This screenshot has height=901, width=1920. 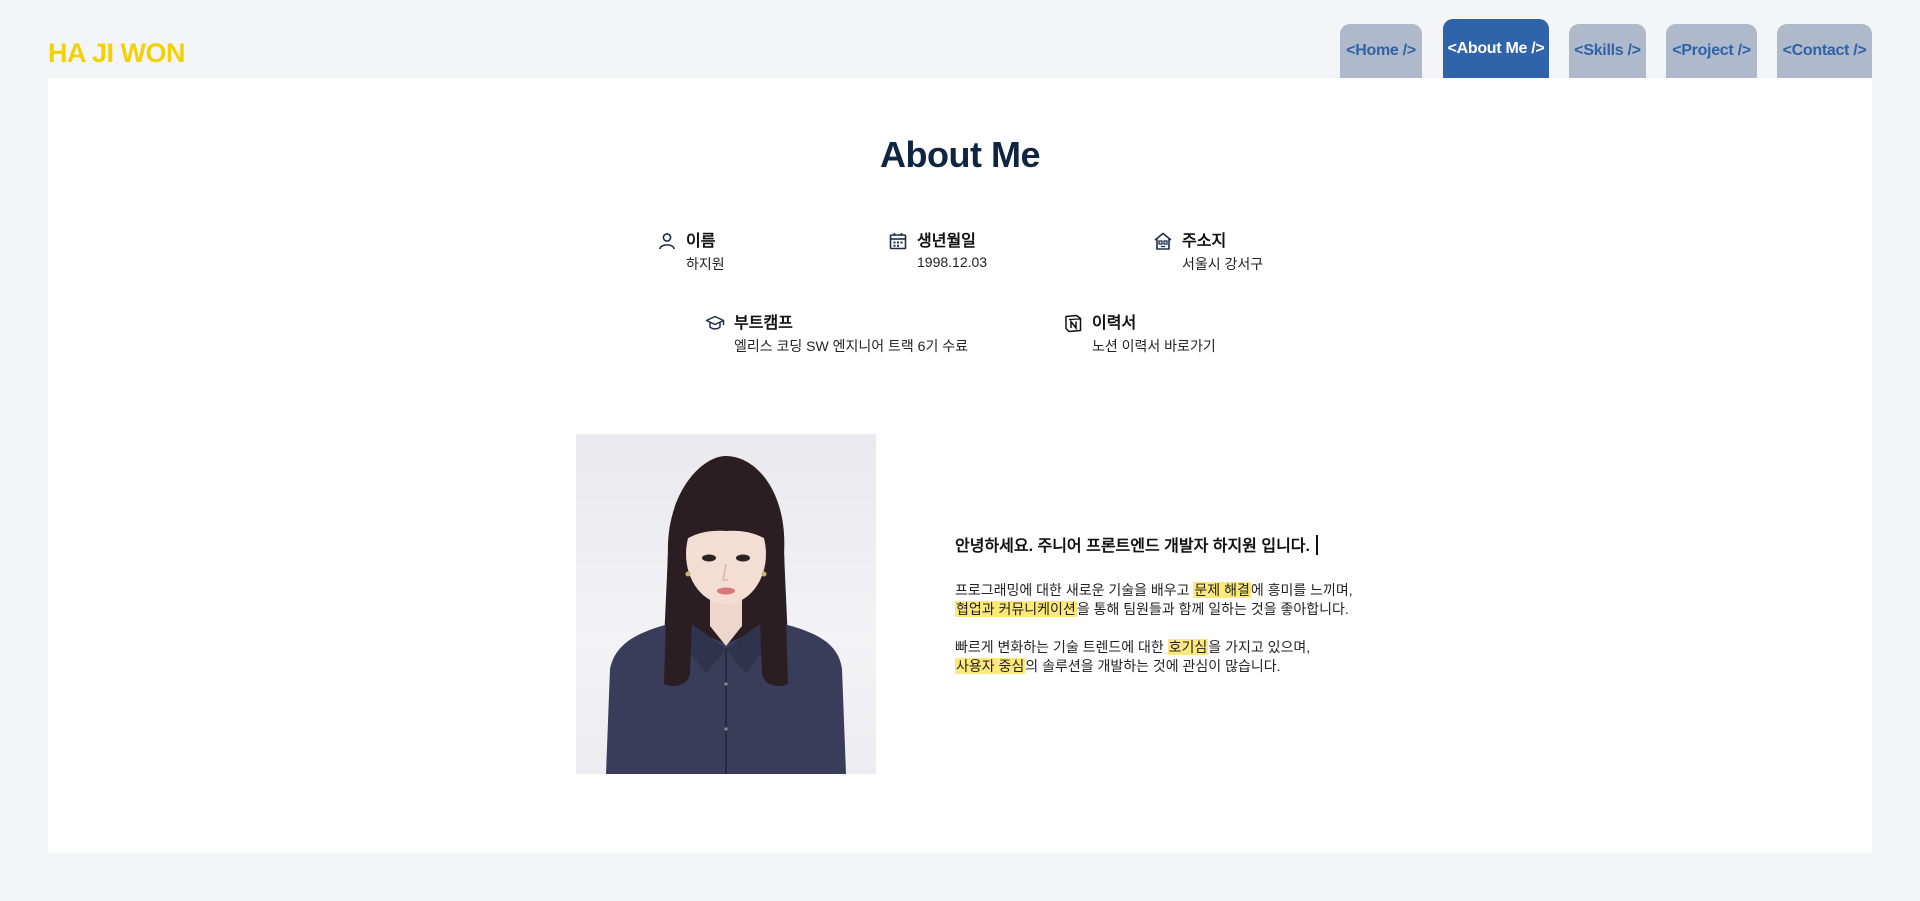 What do you see at coordinates (952, 262) in the screenshot?
I see `info-value: 1998.12.03` at bounding box center [952, 262].